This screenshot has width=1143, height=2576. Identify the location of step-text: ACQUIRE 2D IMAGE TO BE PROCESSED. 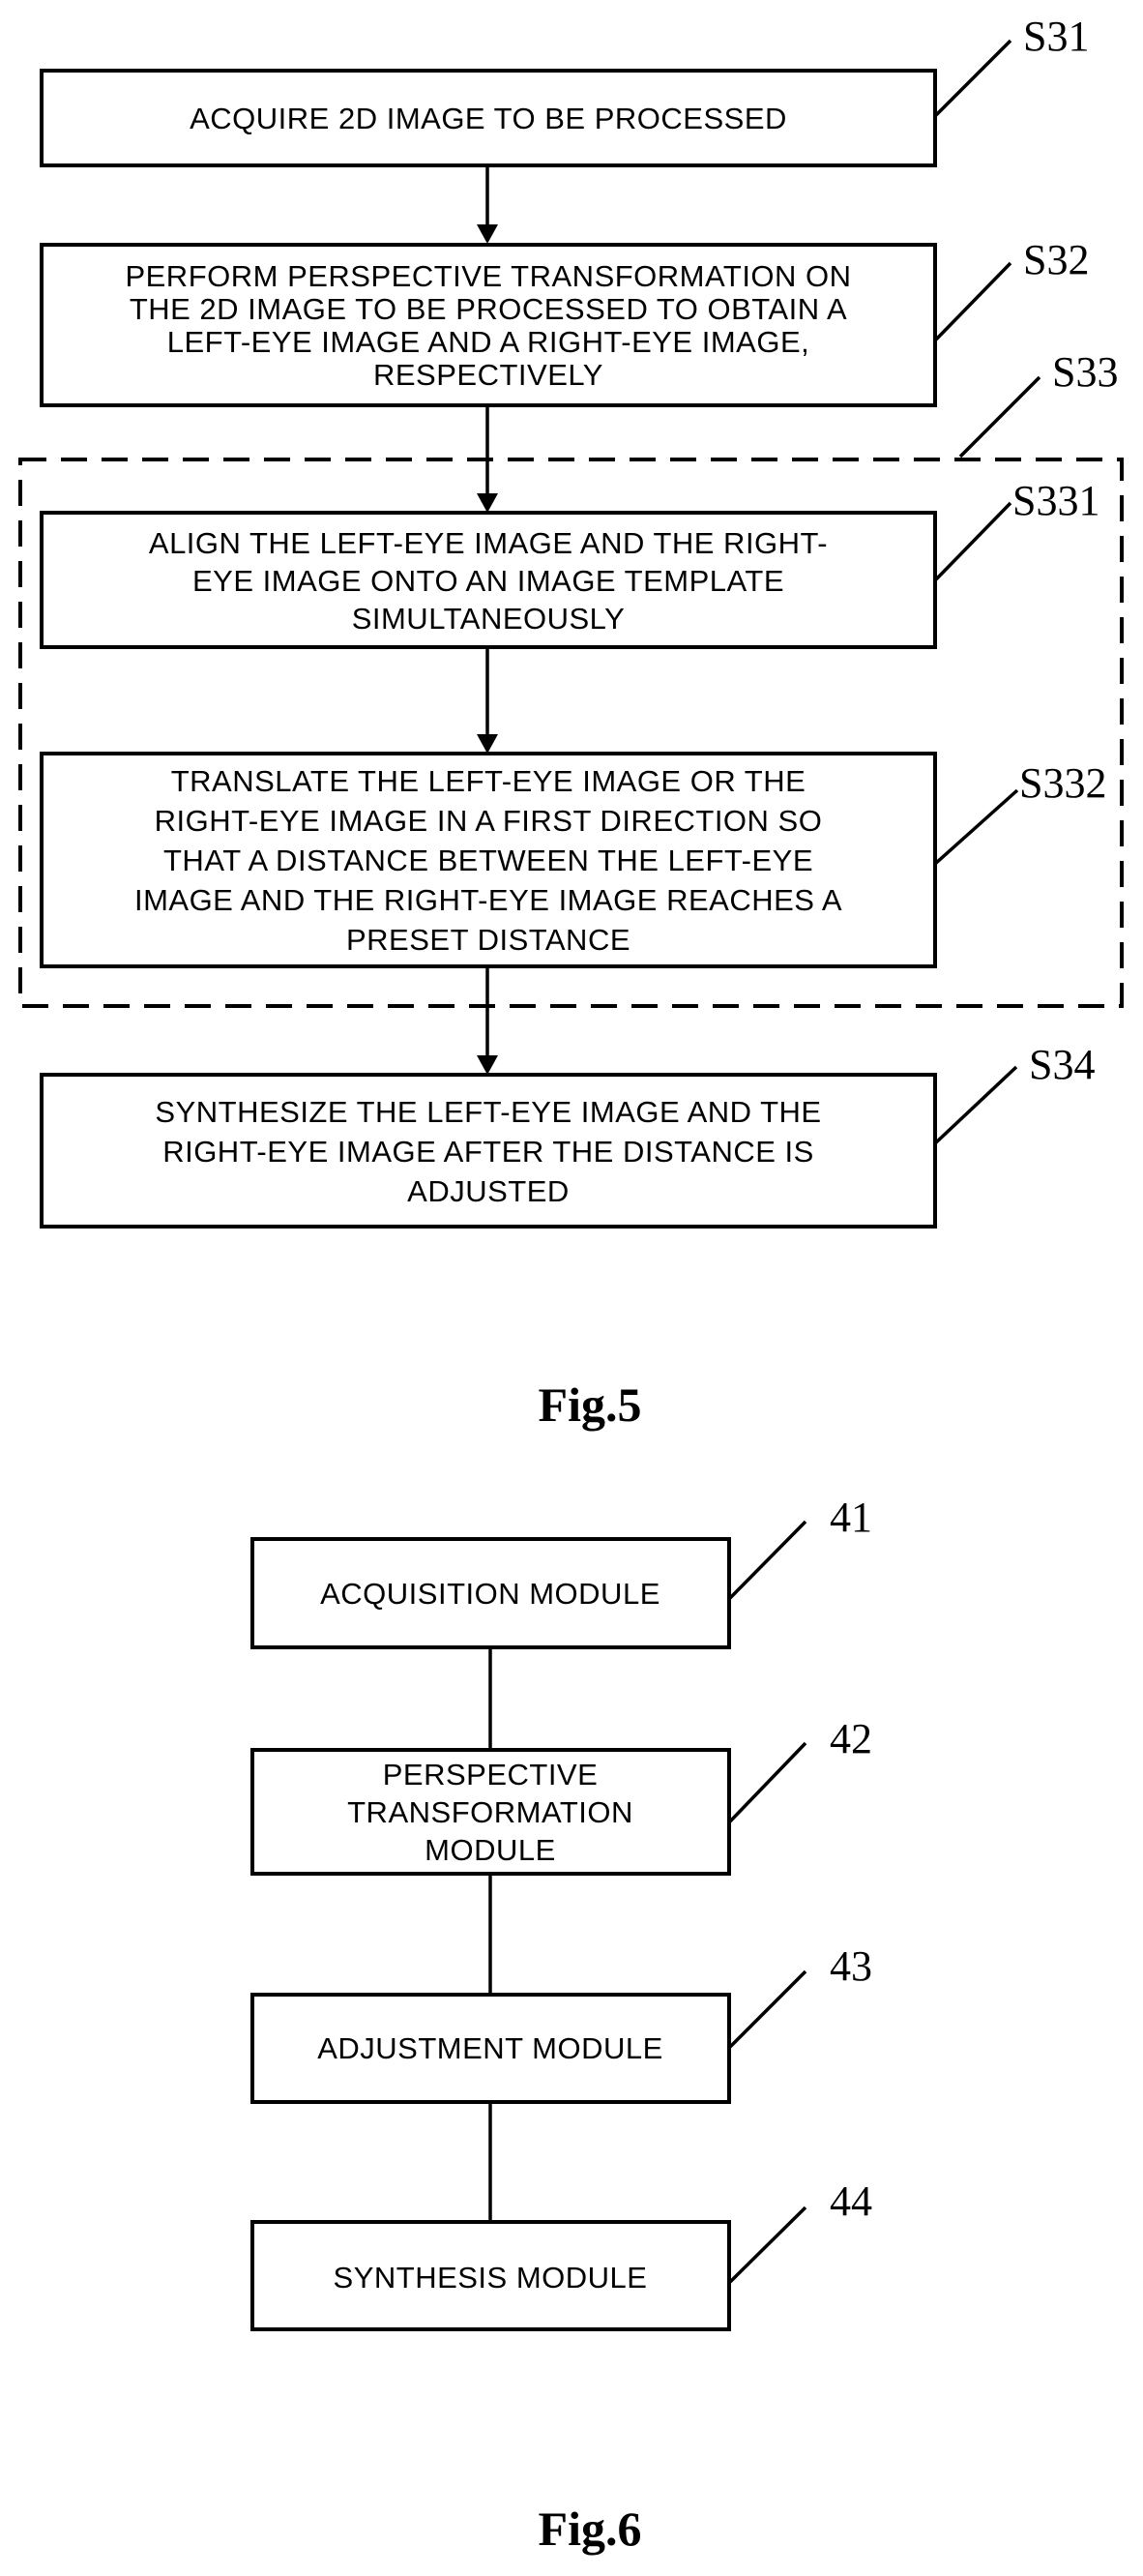
(488, 119).